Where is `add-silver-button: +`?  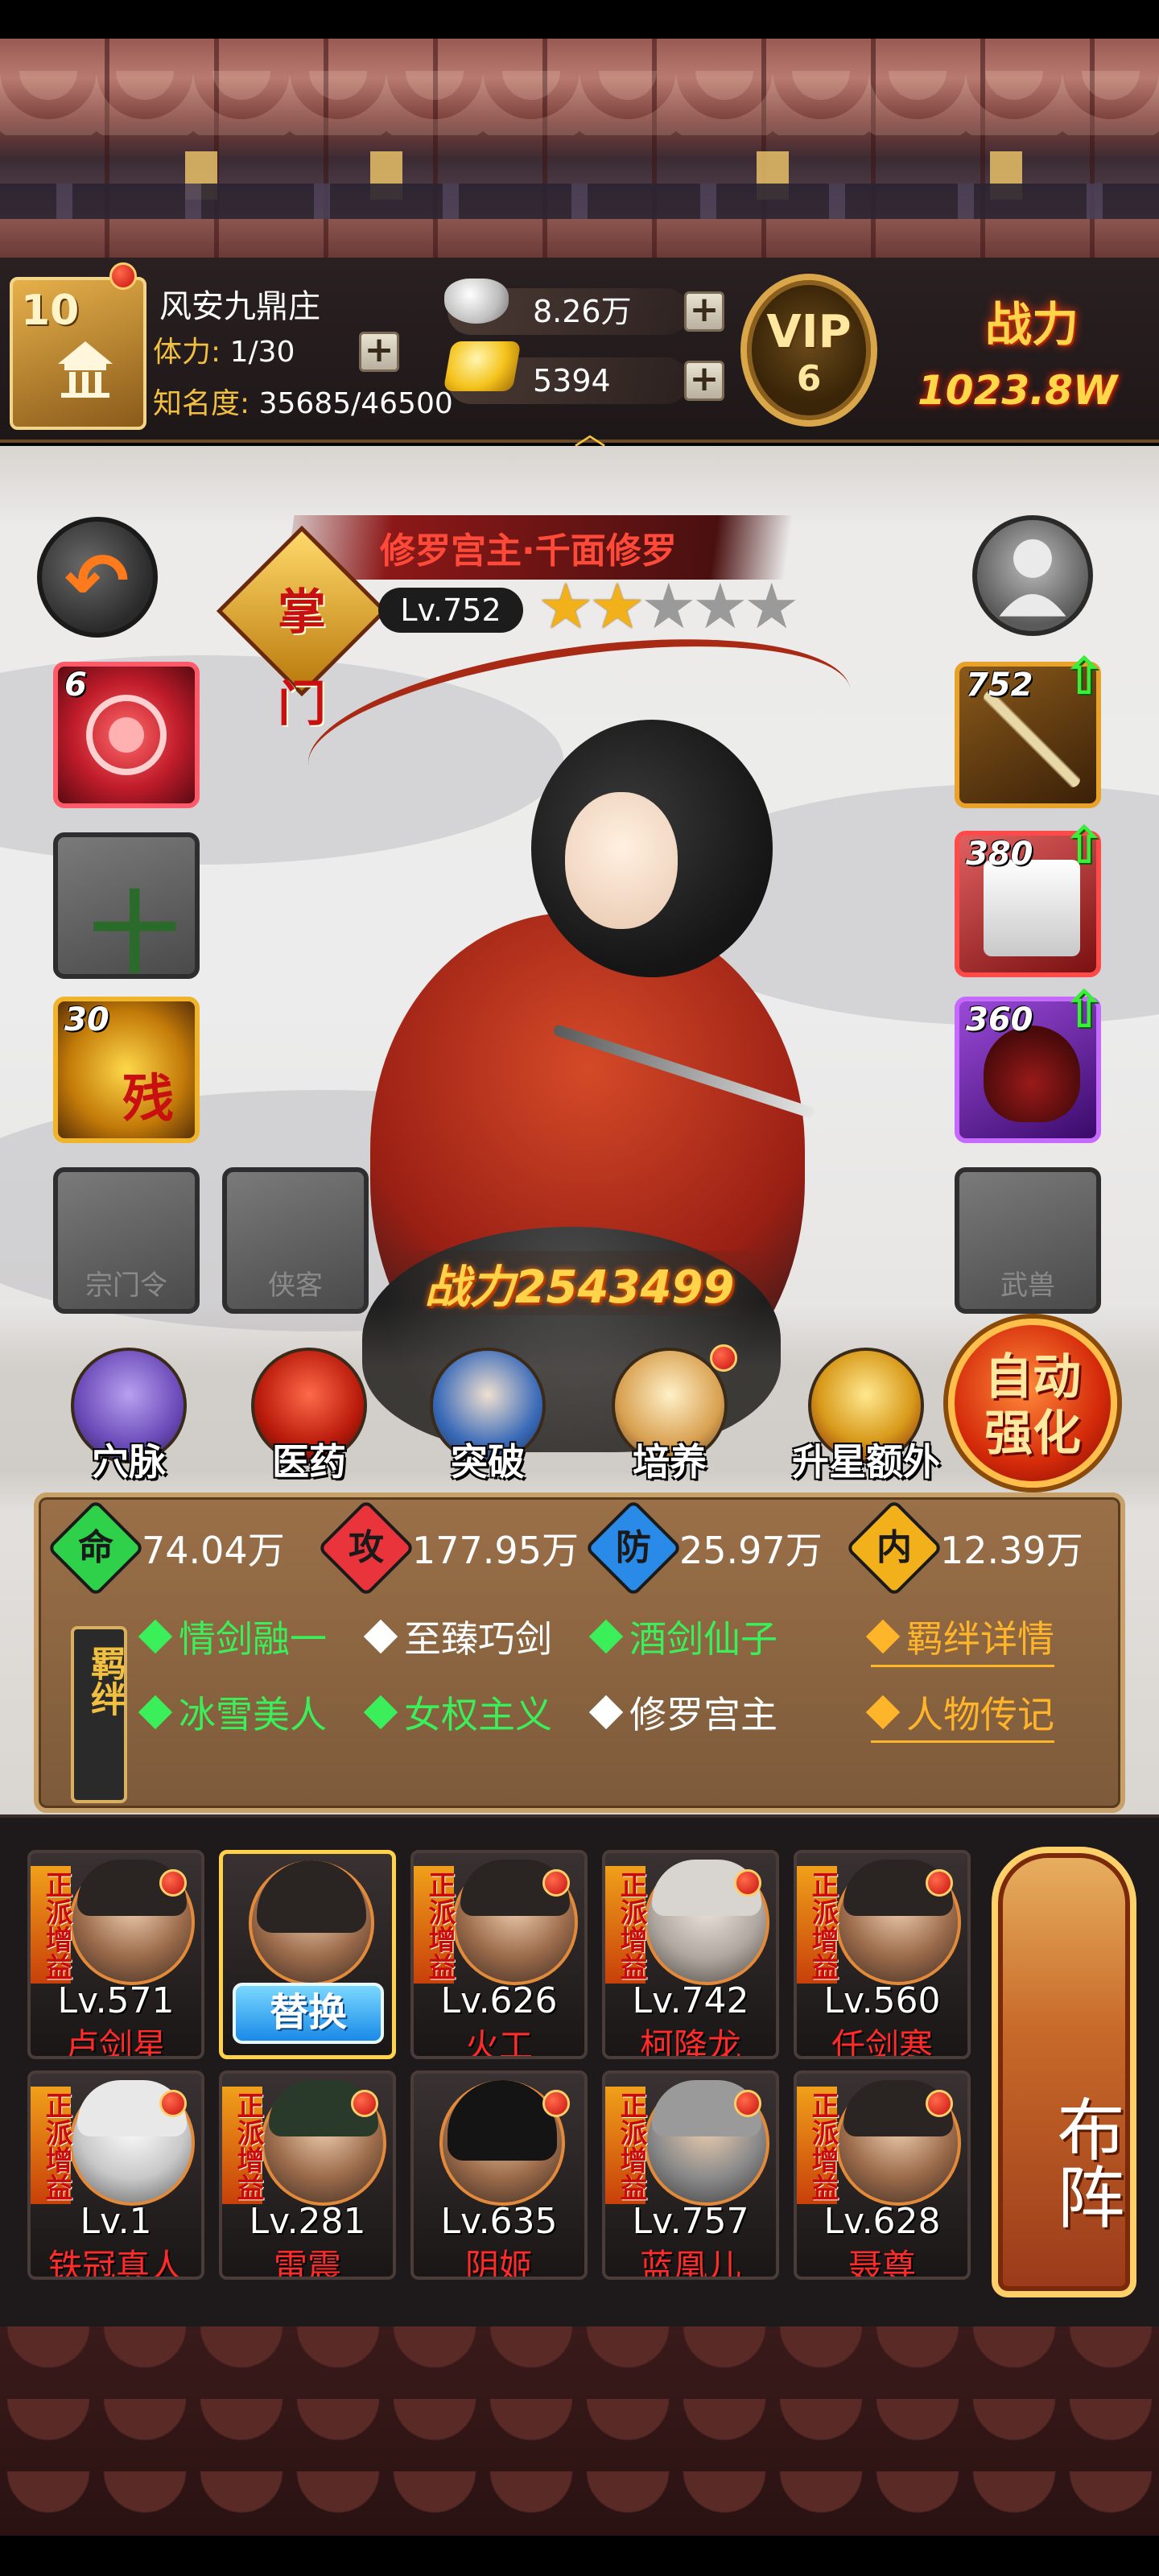
add-silver-button: + is located at coordinates (704, 311).